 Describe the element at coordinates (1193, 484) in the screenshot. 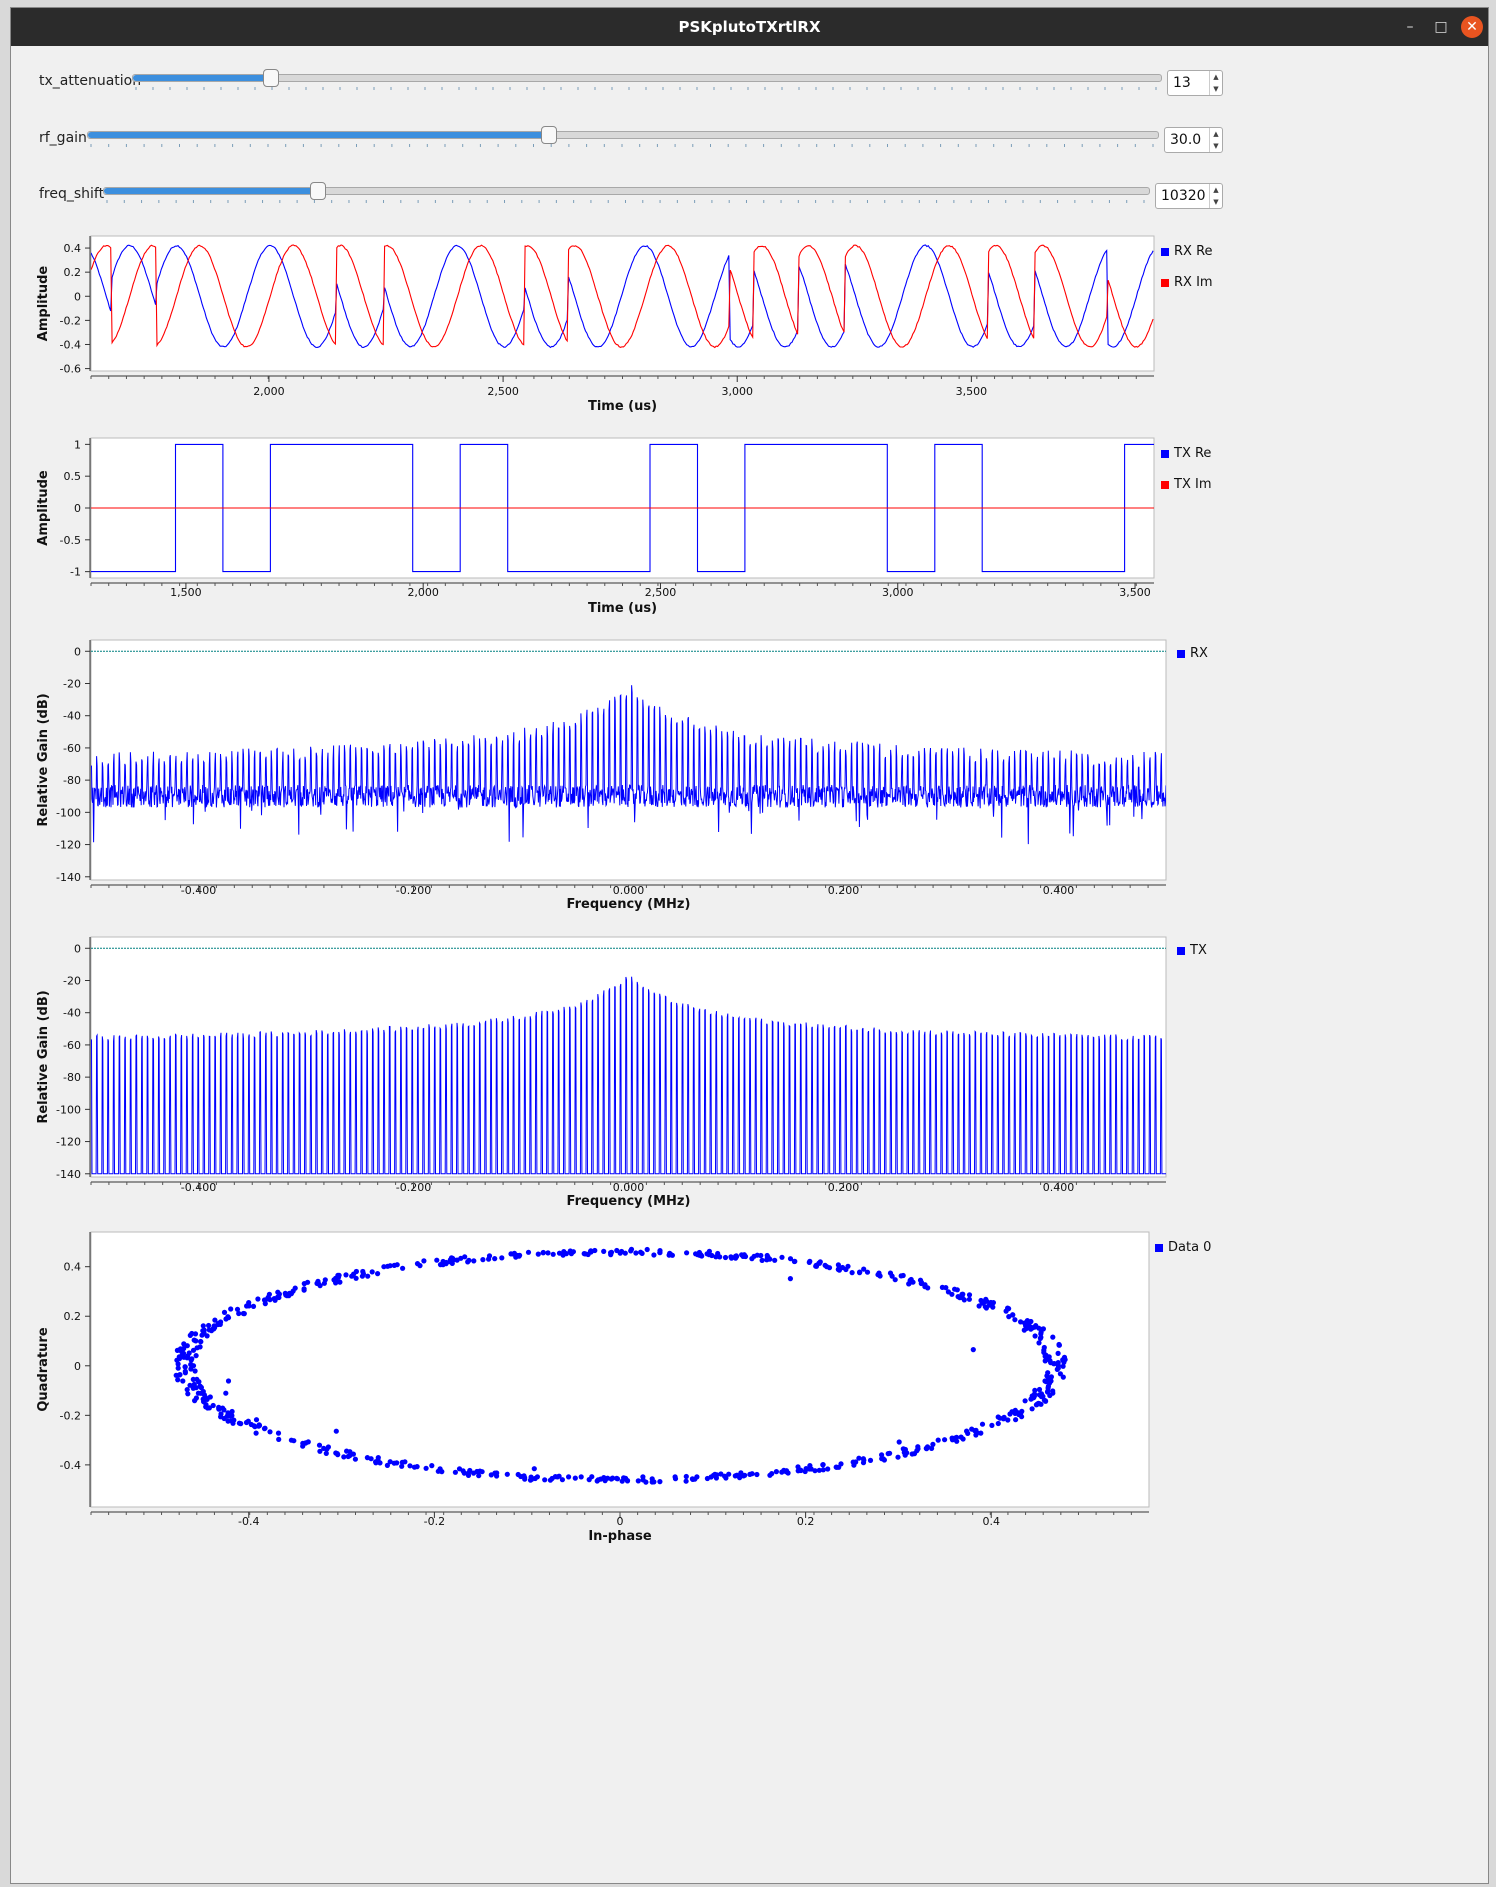

I see `legend-label: TX Im` at that location.